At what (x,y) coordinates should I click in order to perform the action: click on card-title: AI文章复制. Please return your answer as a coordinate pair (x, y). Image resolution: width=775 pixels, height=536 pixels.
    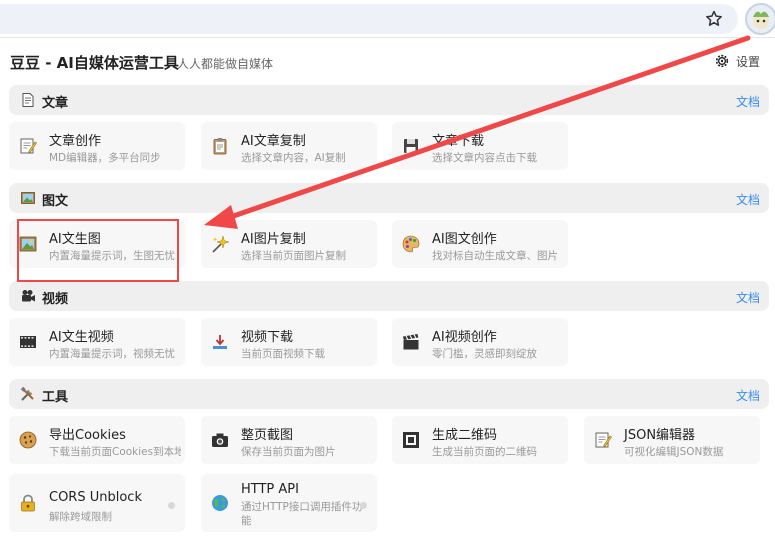
    Looking at the image, I should click on (273, 141).